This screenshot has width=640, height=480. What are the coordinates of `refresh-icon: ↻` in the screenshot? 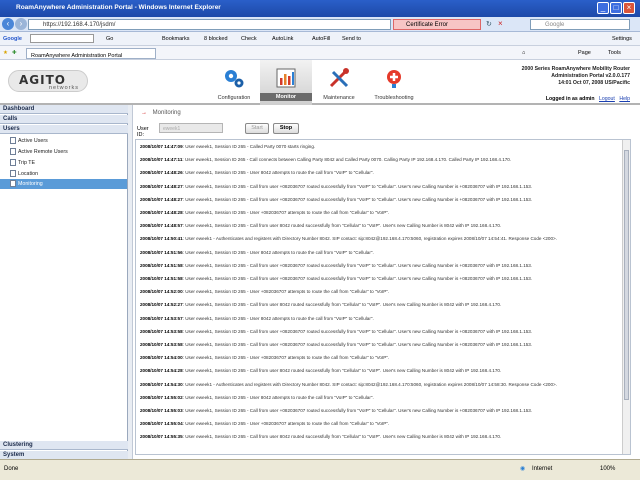 It's located at (489, 24).